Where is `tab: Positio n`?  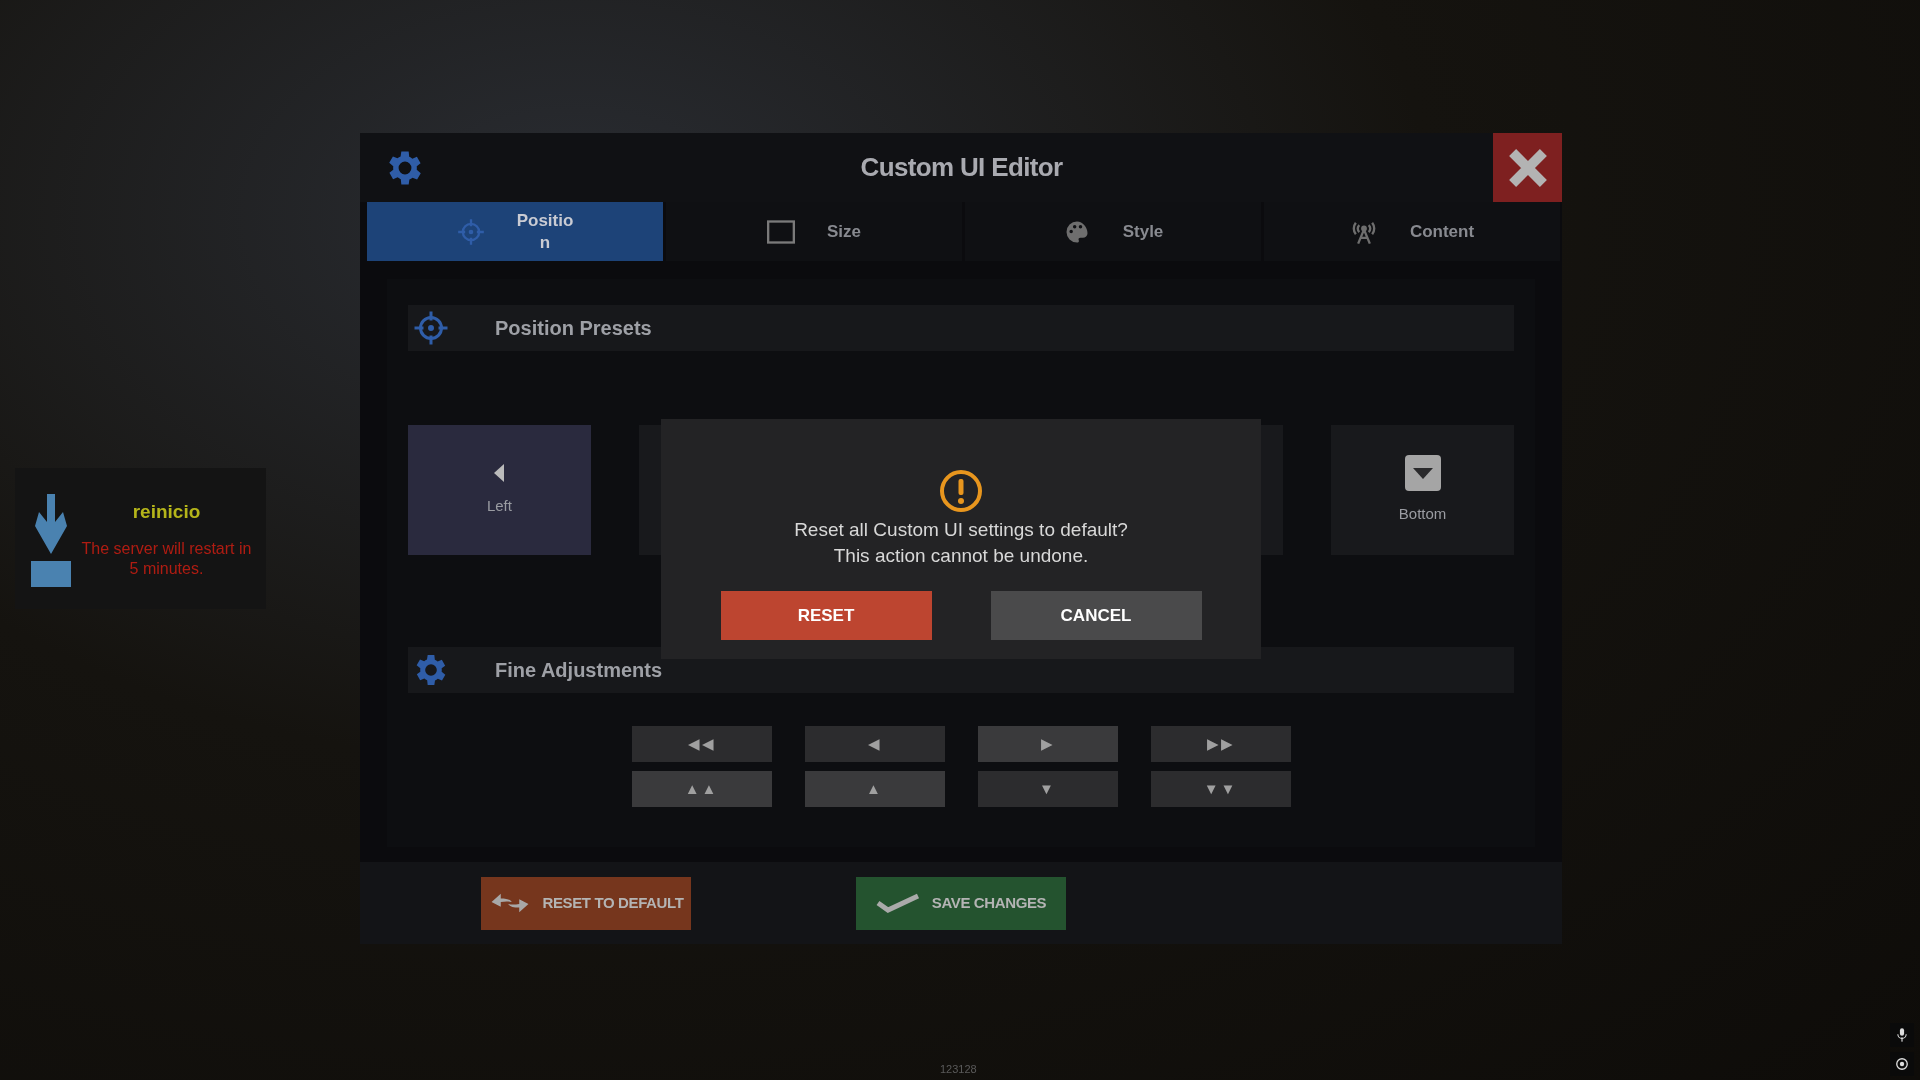 tab: Positio n is located at coordinates (515, 231).